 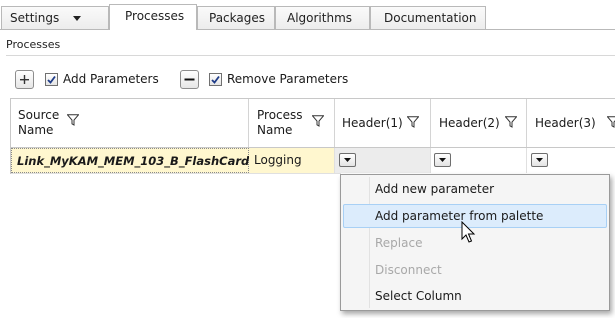 I want to click on add-parameters-checkbox, so click(x=51, y=79).